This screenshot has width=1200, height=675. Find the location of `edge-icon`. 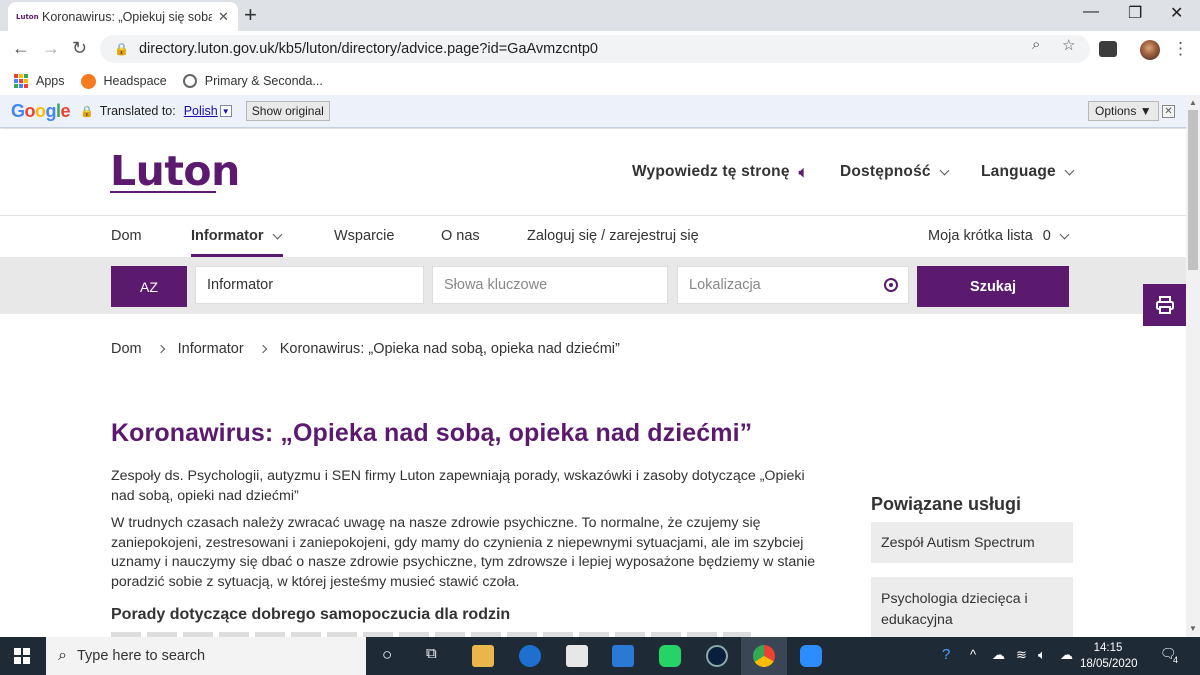

edge-icon is located at coordinates (530, 656).